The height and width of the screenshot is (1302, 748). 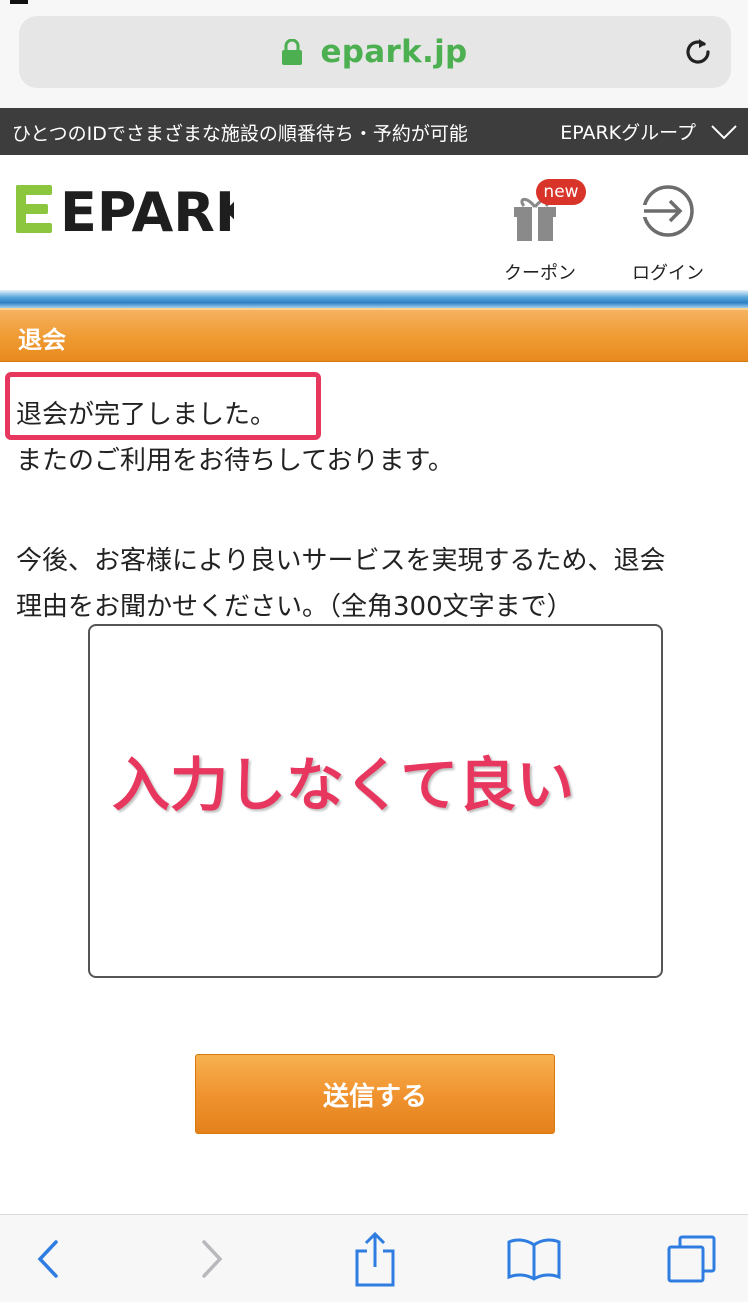 What do you see at coordinates (292, 52) in the screenshot?
I see `lock-icon` at bounding box center [292, 52].